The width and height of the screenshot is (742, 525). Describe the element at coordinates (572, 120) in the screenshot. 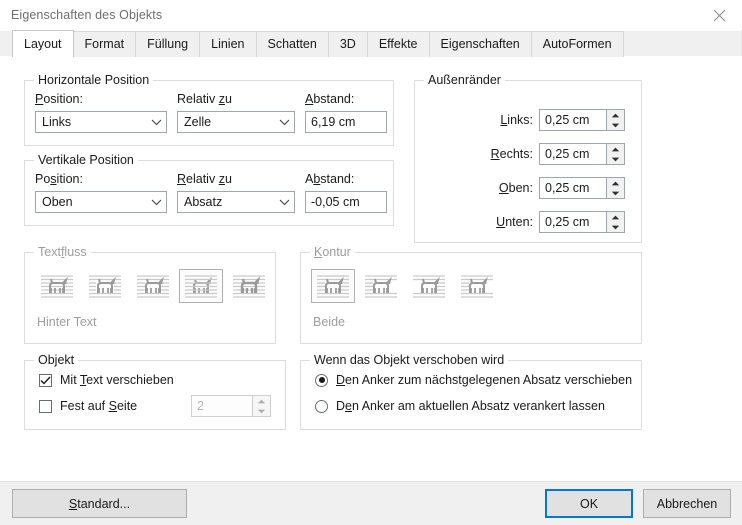

I see `margin-left-field: 0,25 cm` at that location.